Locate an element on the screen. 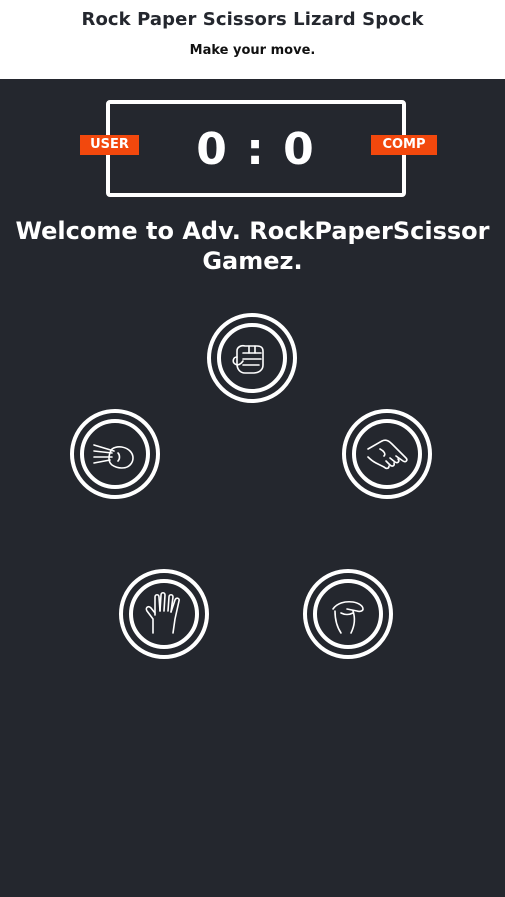 The width and height of the screenshot is (505, 897). rock-choice-button is located at coordinates (252, 358).